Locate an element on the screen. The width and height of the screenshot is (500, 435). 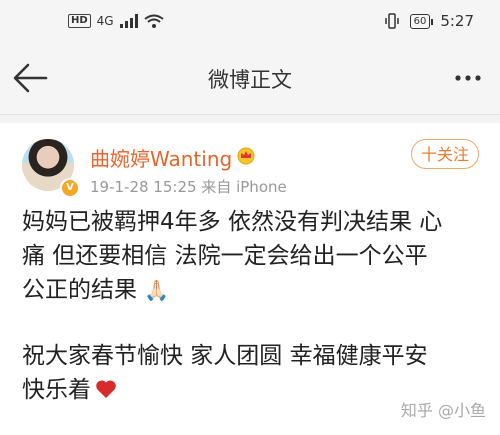
network-type: 4G is located at coordinates (105, 21).